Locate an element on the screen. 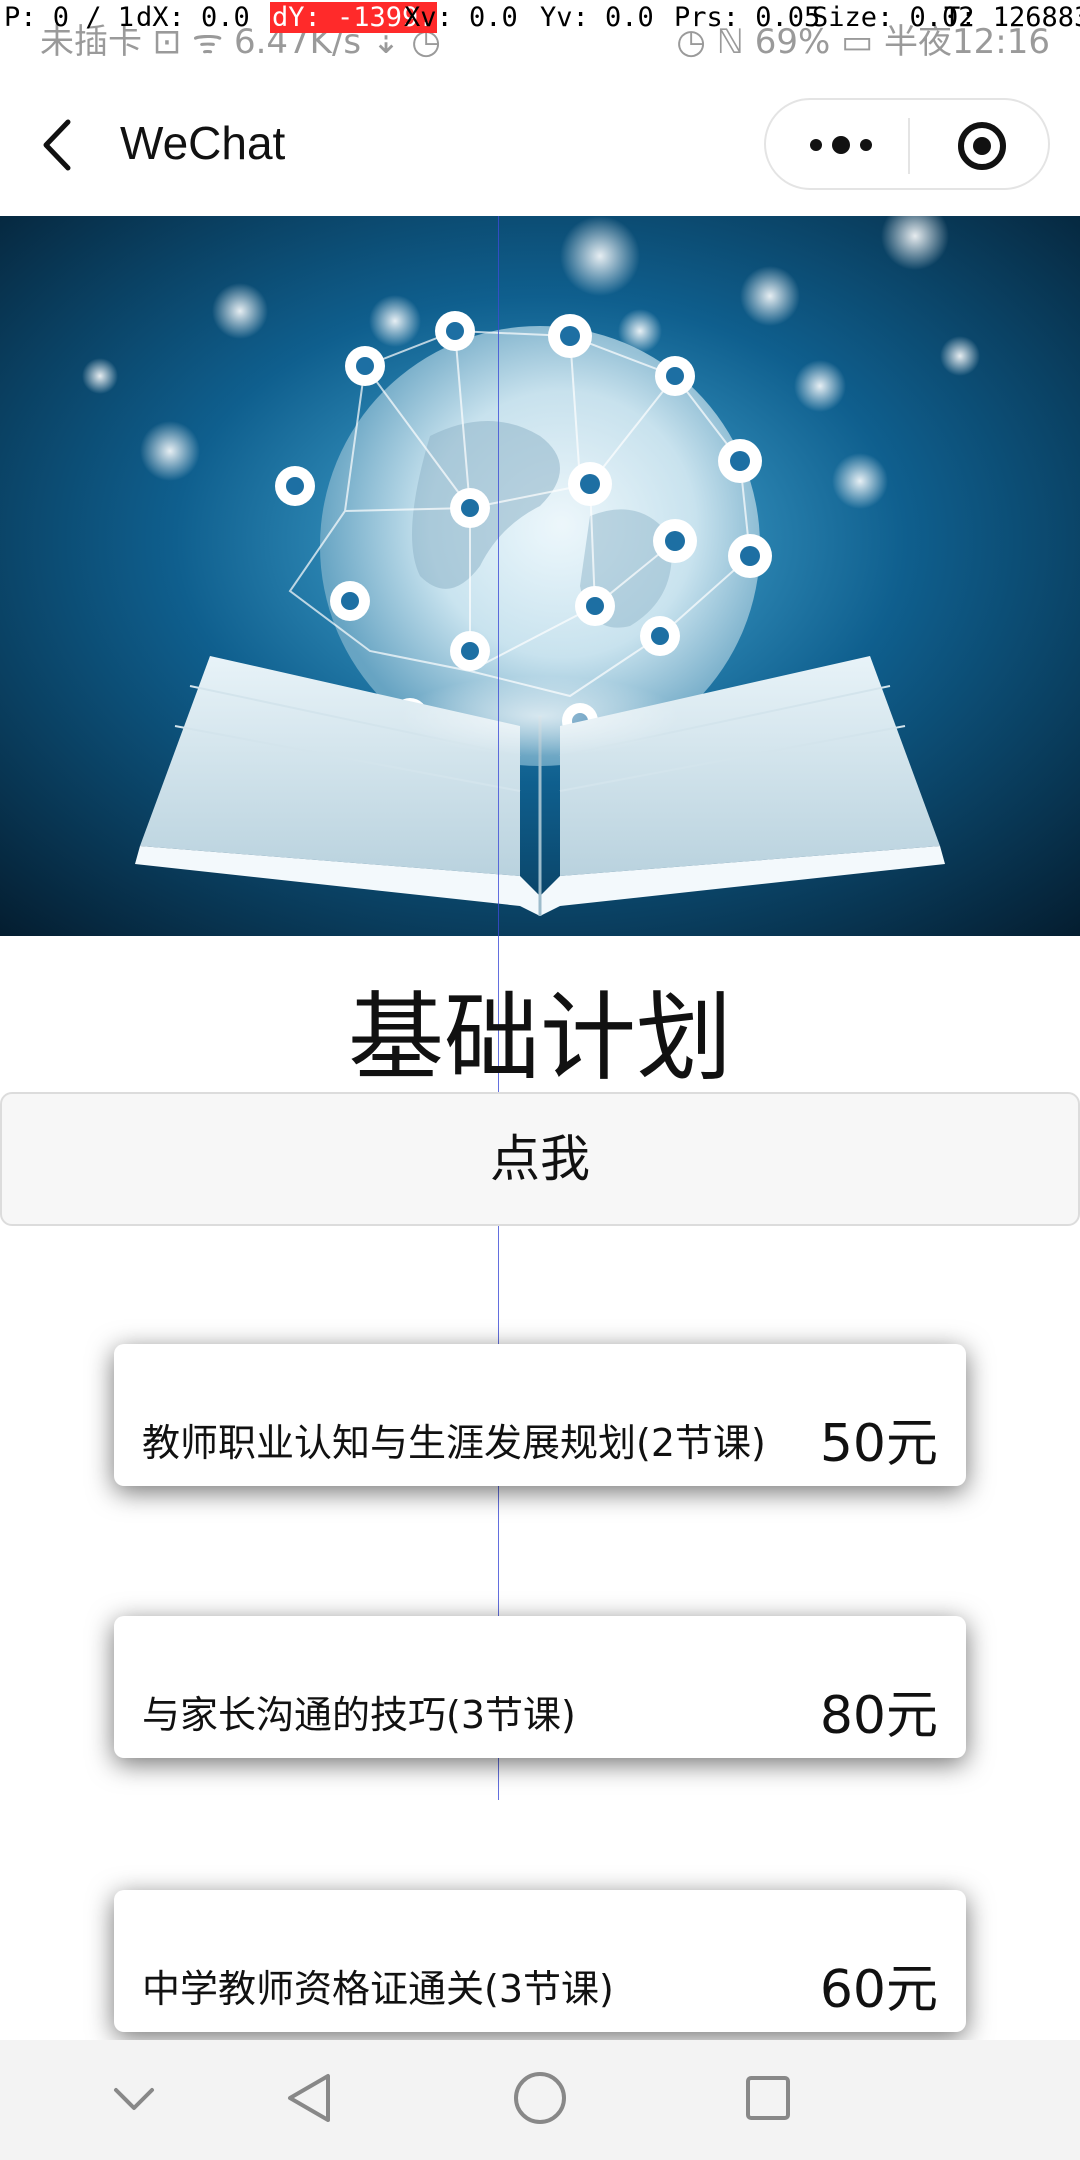 Image resolution: width=1080 pixels, height=2160 pixels. system-navigation-bar is located at coordinates (540, 2100).